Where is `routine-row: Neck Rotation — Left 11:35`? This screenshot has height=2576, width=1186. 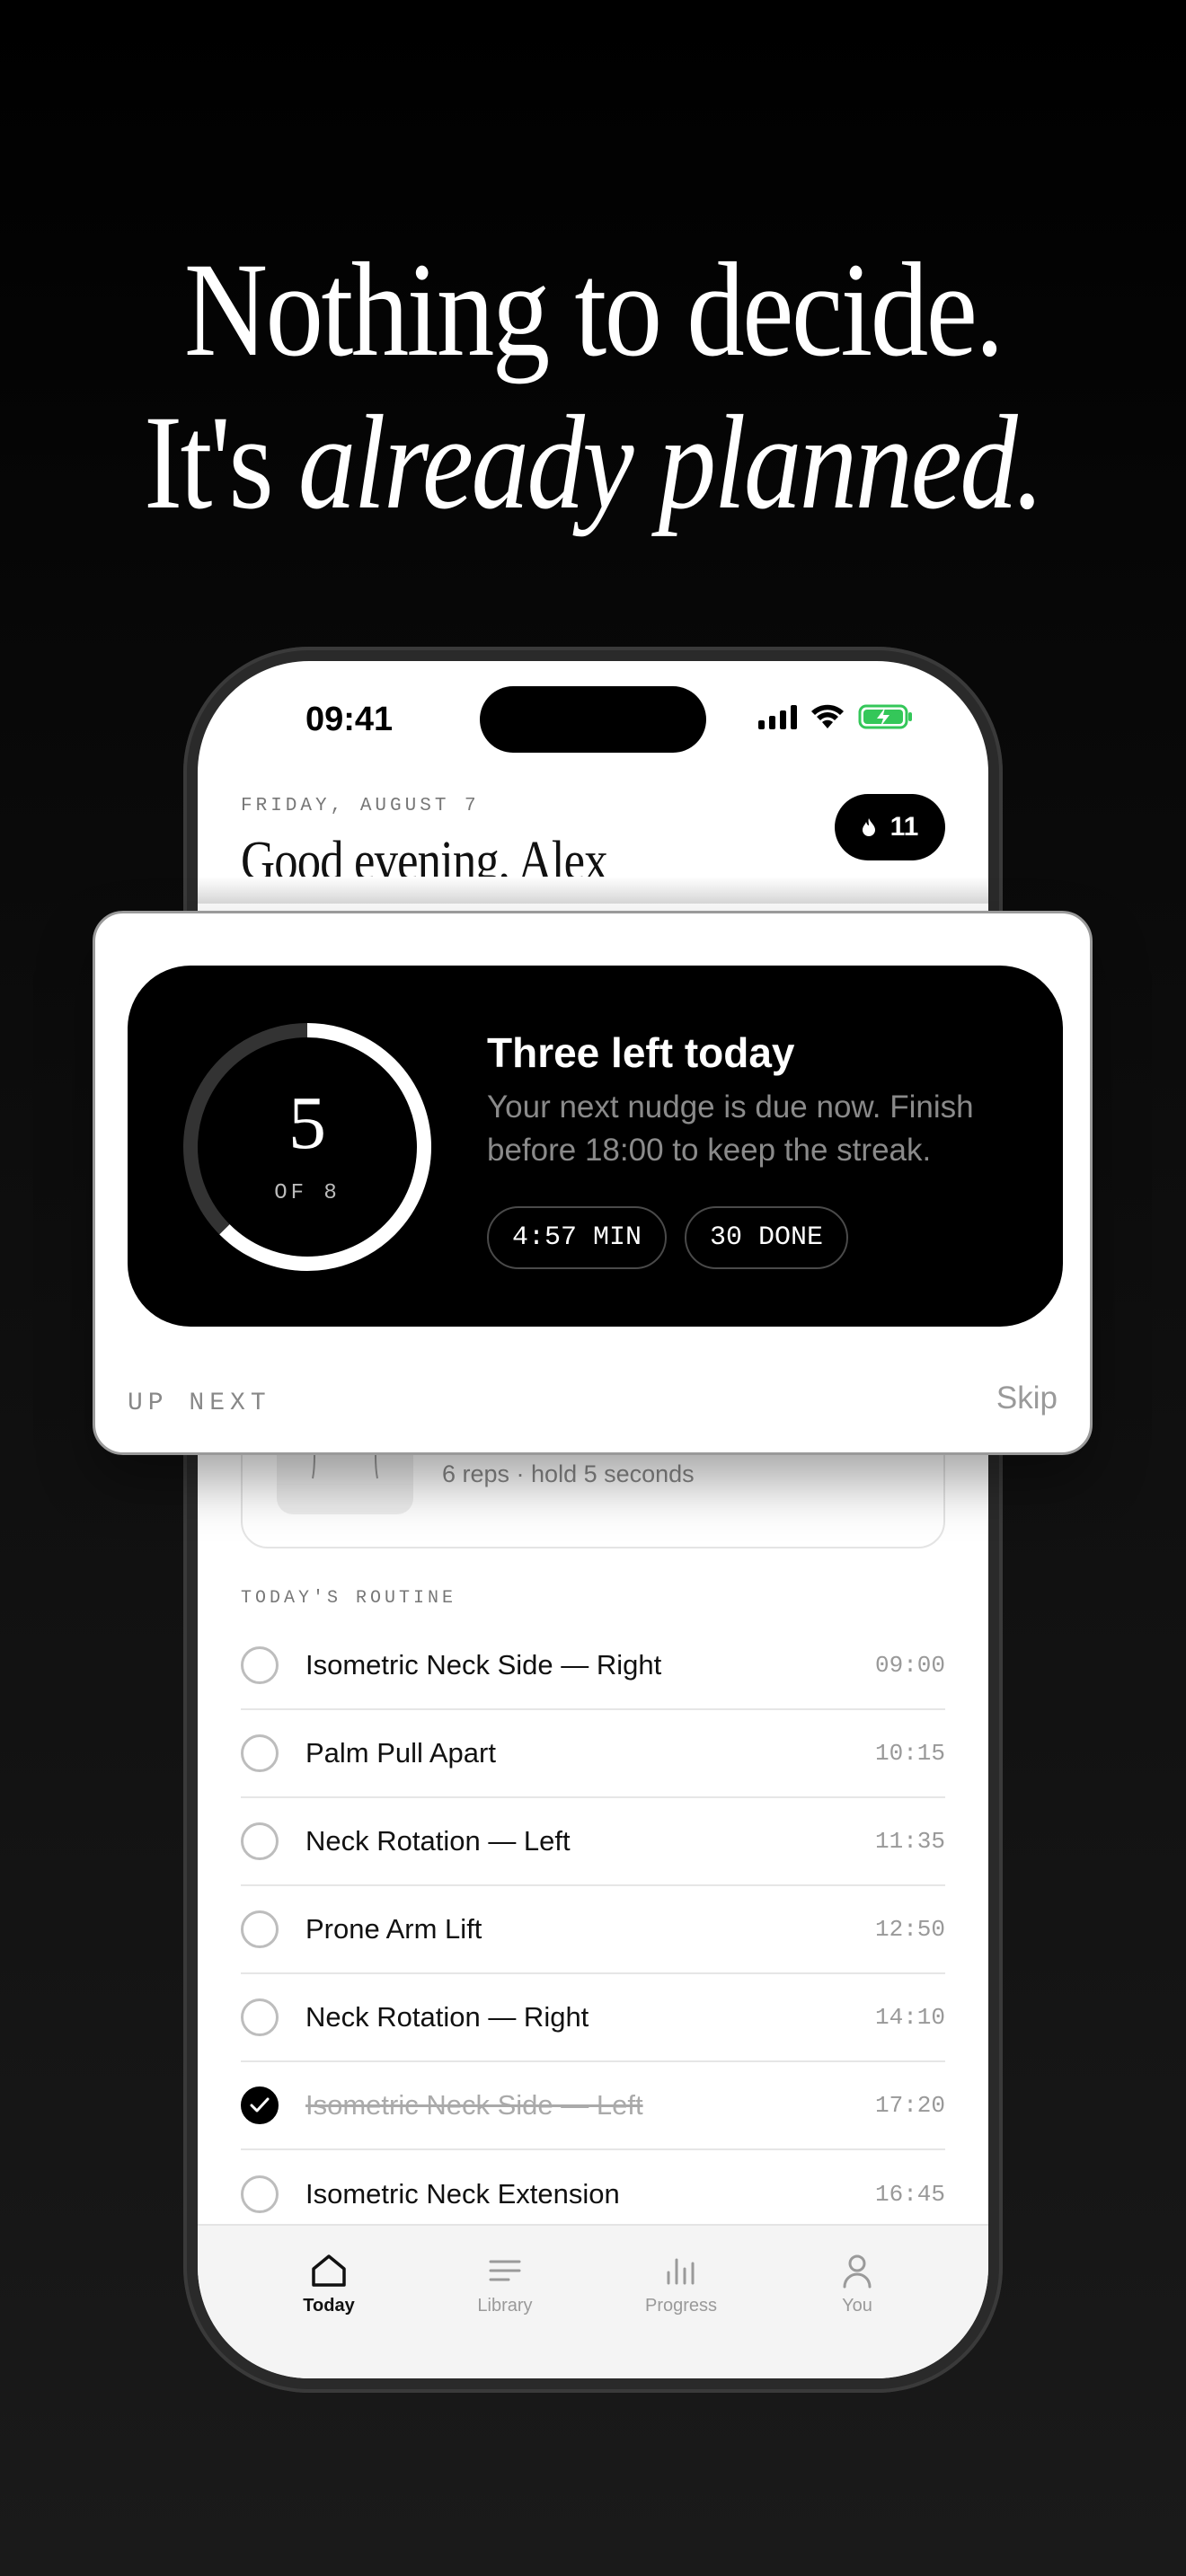 routine-row: Neck Rotation — Left 11:35 is located at coordinates (593, 1842).